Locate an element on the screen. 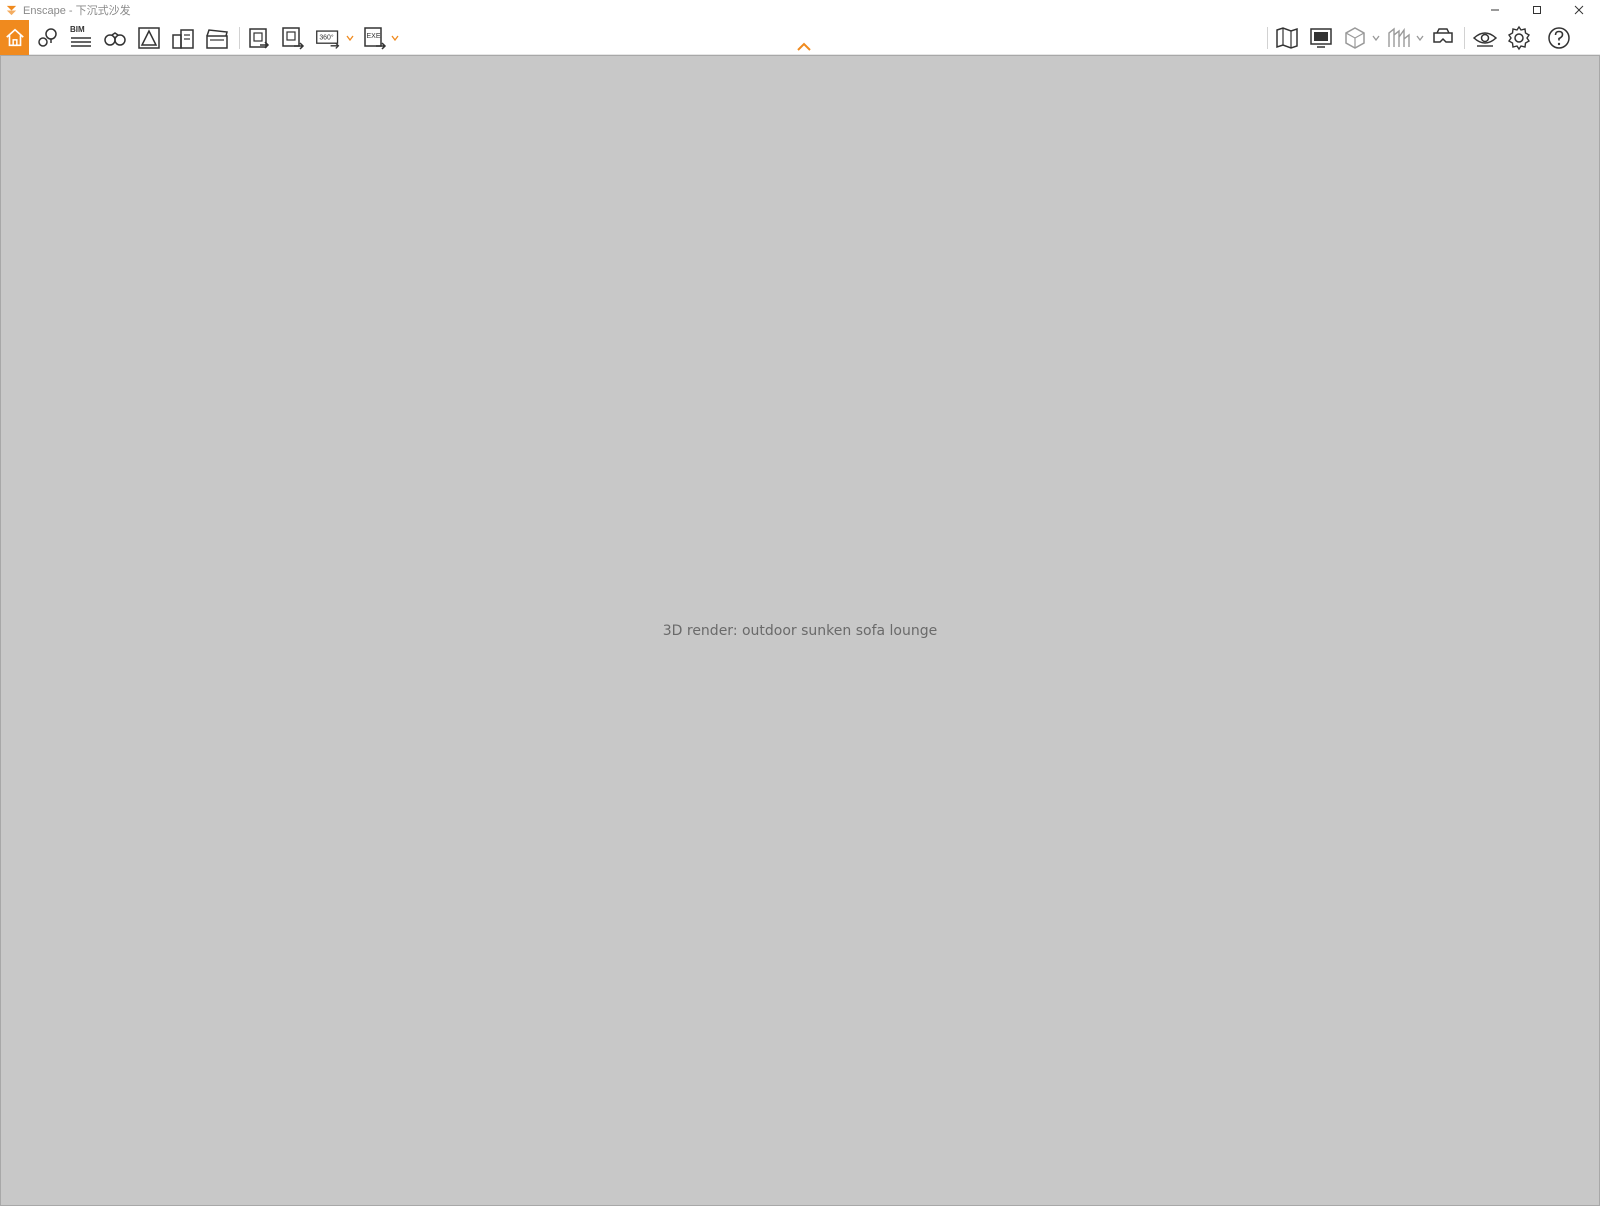 This screenshot has width=1600, height=1206. perspective-button is located at coordinates (149, 37).